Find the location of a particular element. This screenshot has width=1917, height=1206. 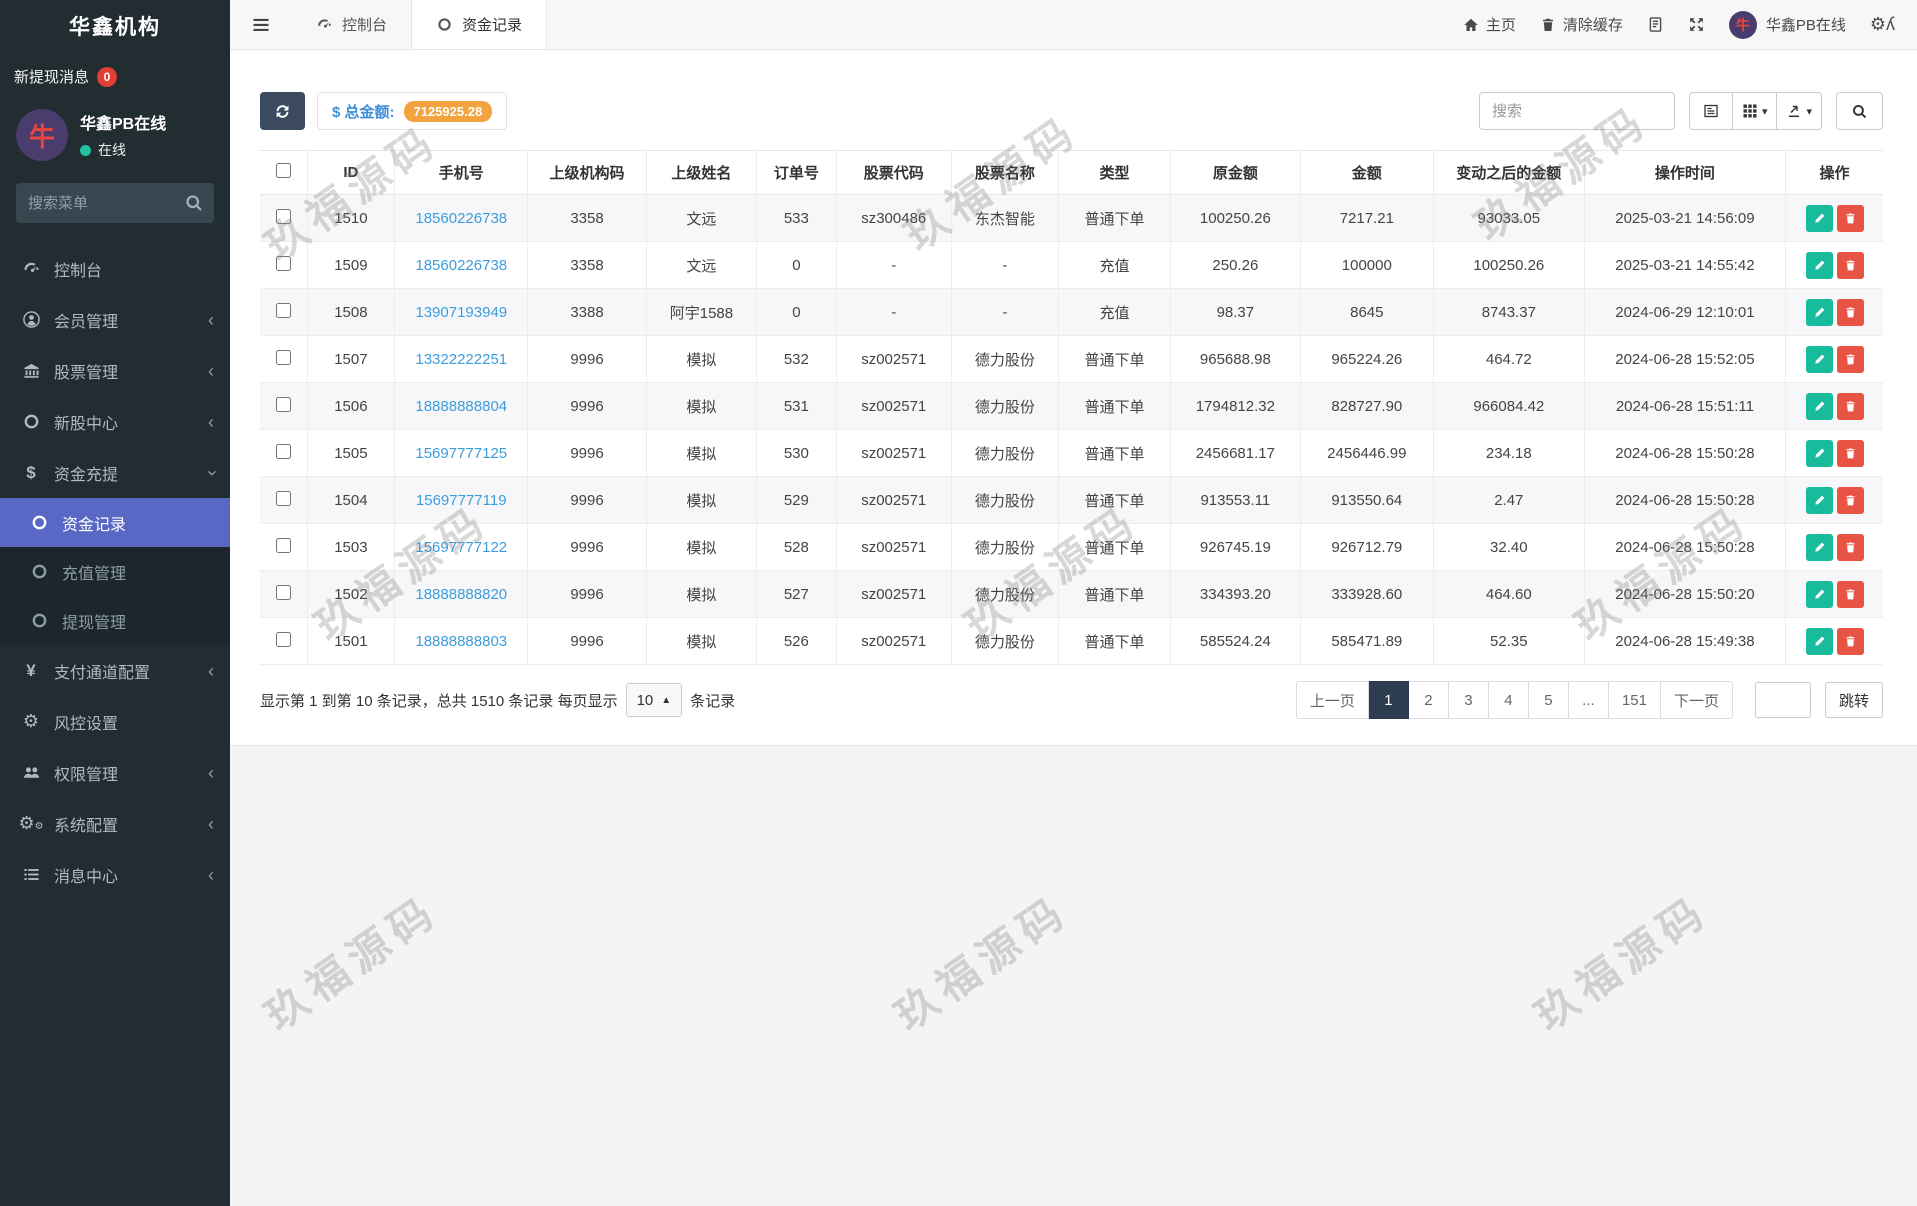

page-button-3: 3 is located at coordinates (1468, 700).